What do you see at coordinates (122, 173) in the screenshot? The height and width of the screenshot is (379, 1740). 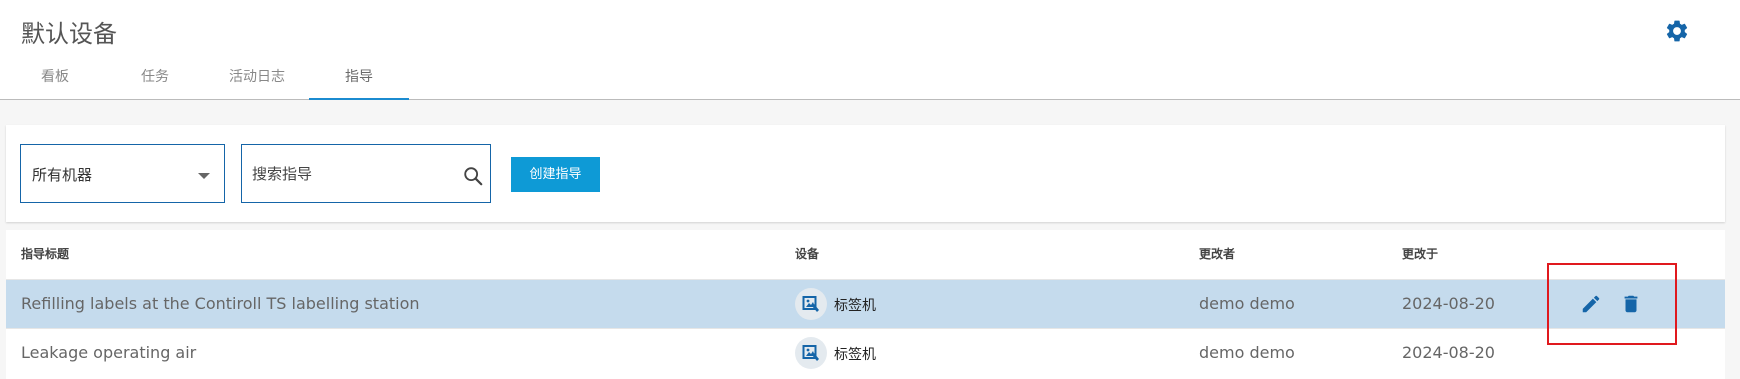 I see `machine-filter-select: 所有机器` at bounding box center [122, 173].